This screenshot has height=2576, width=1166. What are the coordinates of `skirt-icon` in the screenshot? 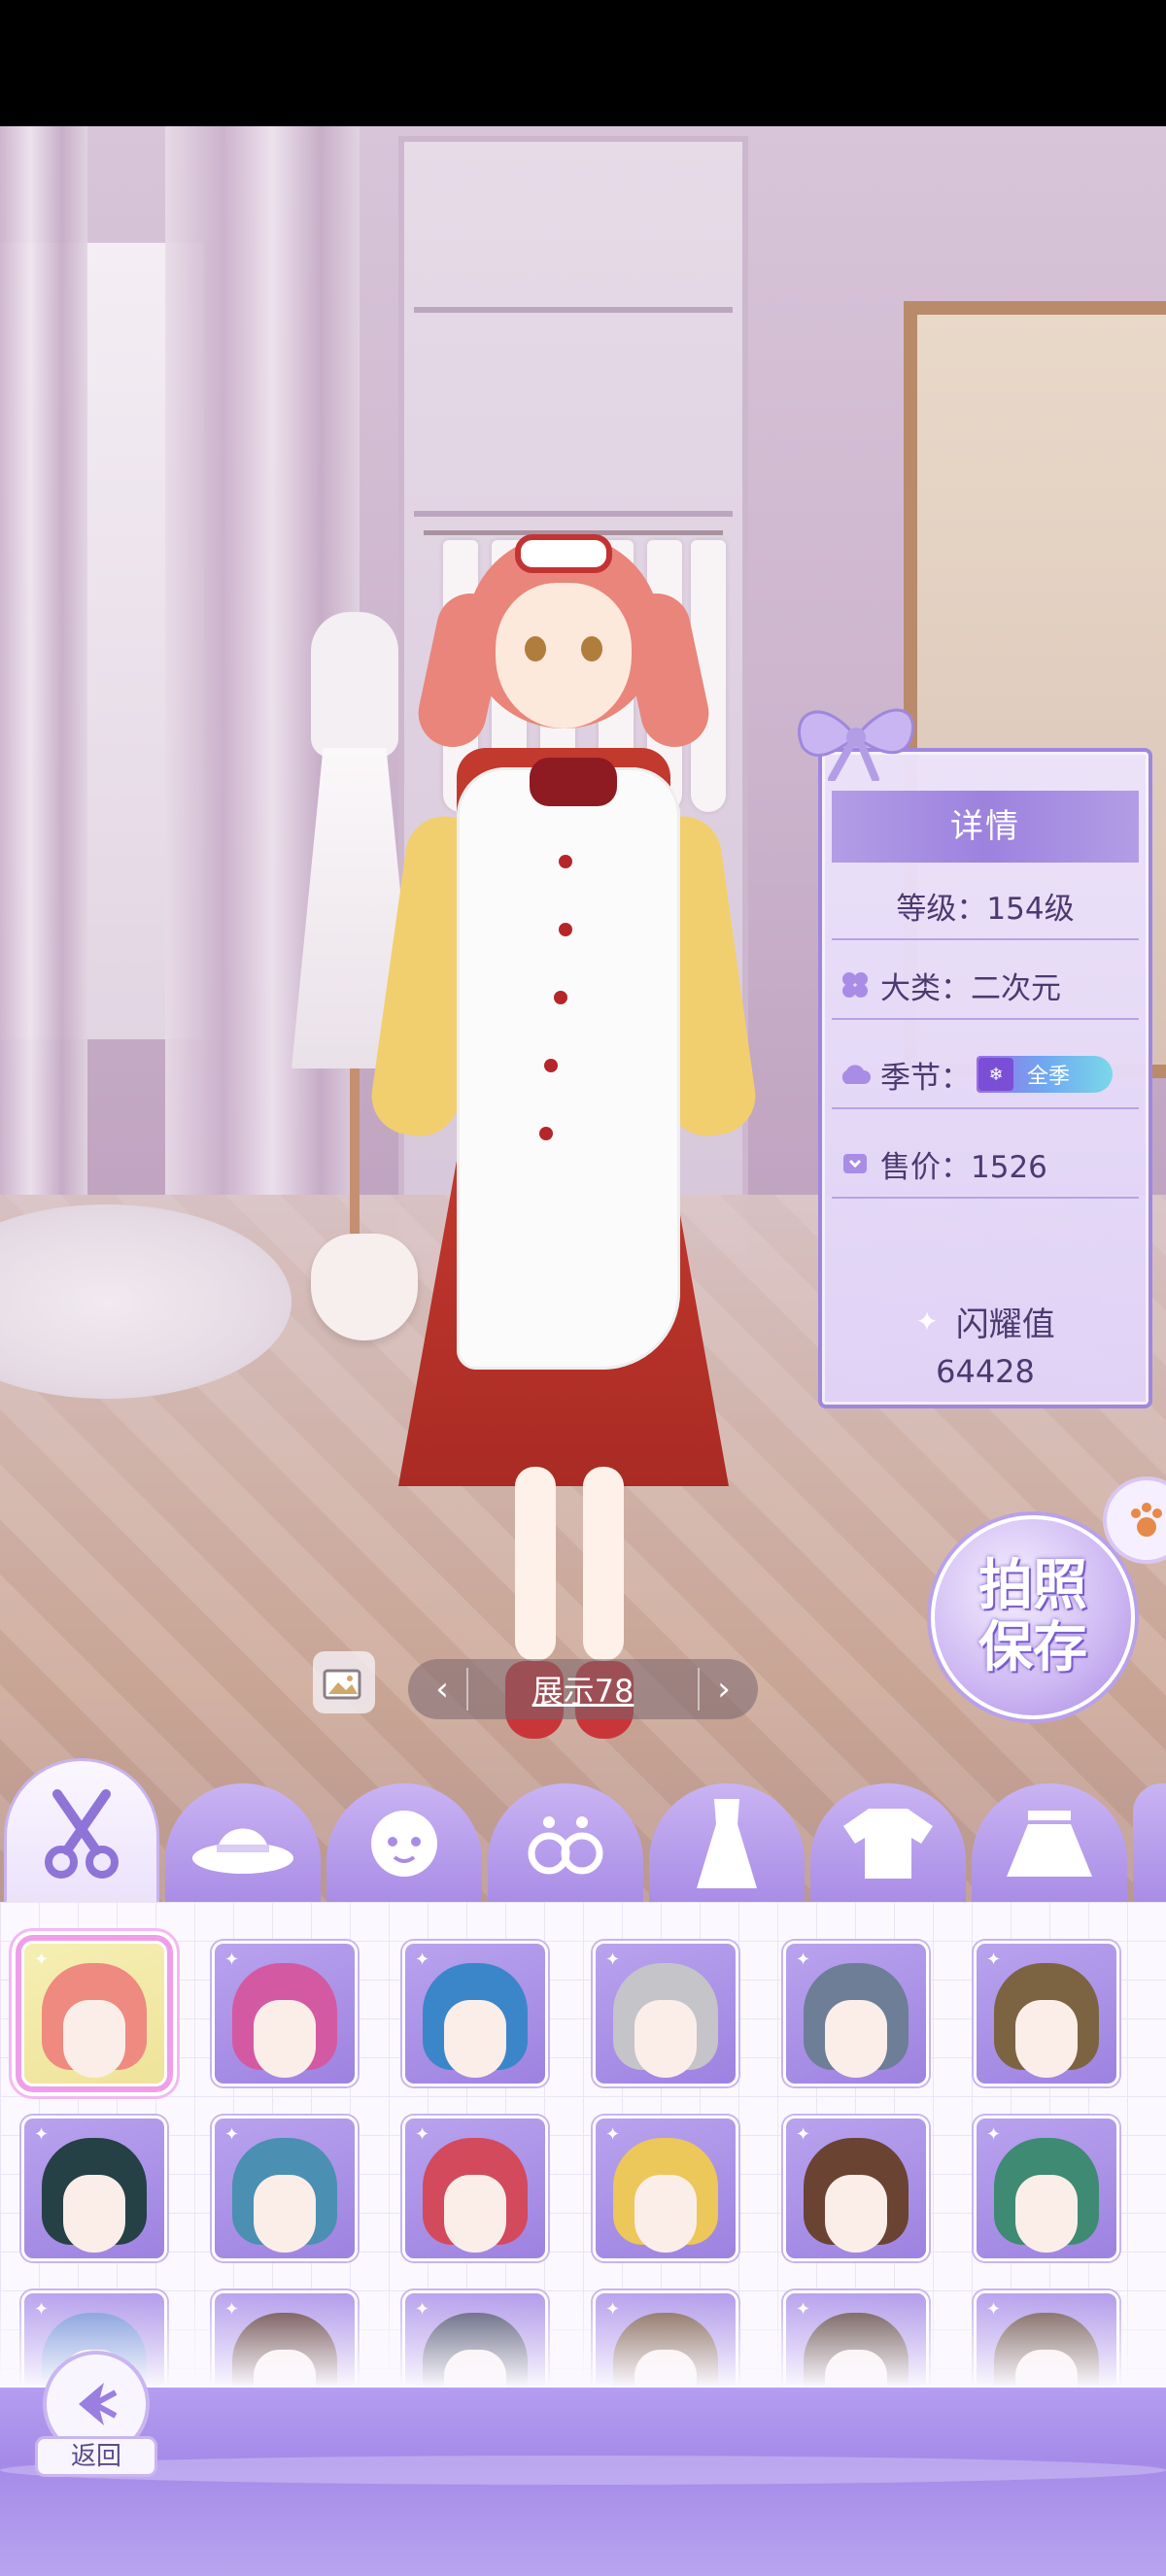 It's located at (1049, 1844).